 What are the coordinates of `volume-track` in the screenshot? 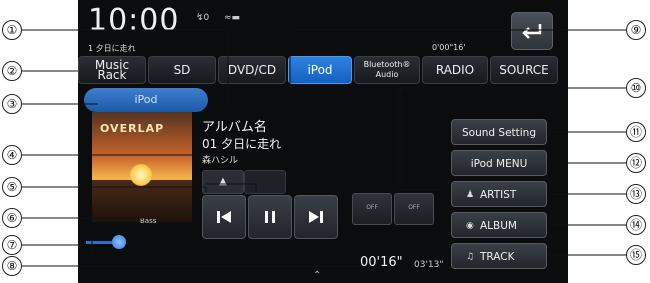 It's located at (100, 242).